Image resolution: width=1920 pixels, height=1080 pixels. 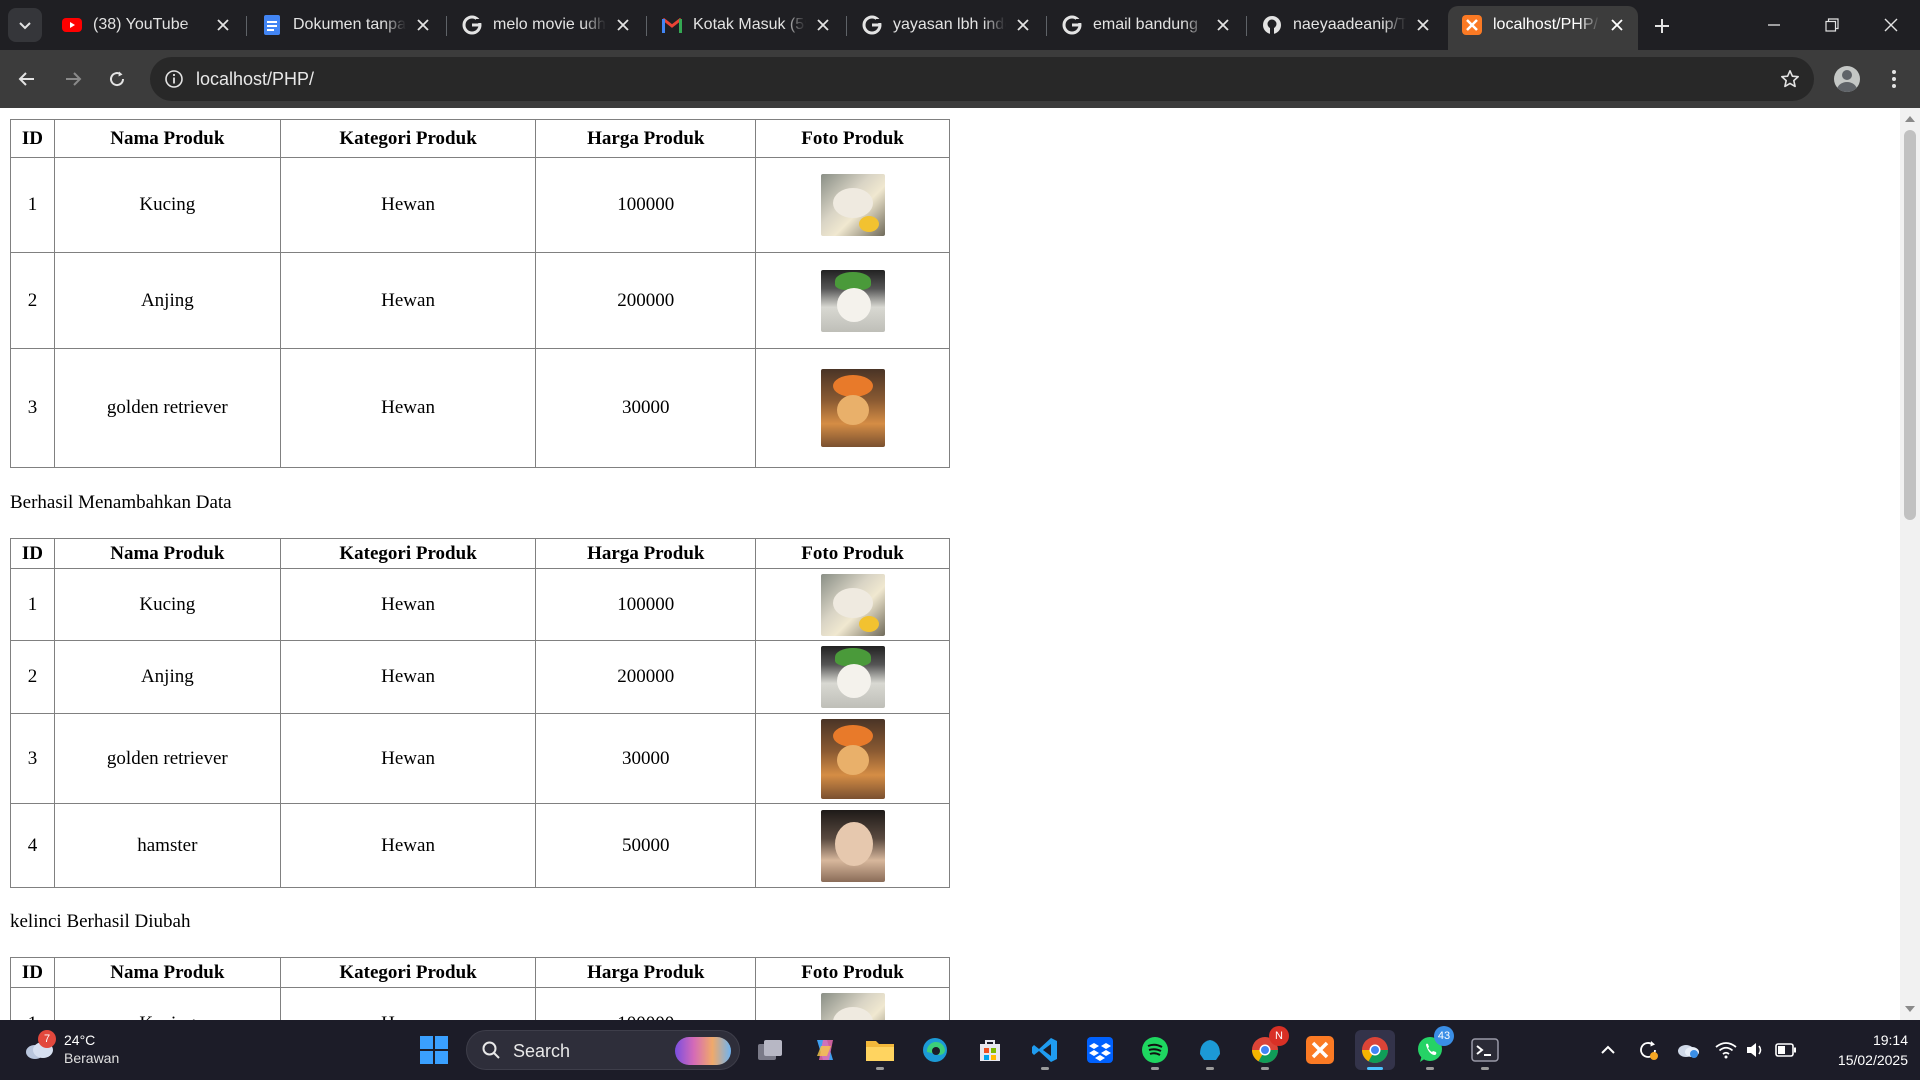 I want to click on cell-harga: 30000, so click(x=646, y=758).